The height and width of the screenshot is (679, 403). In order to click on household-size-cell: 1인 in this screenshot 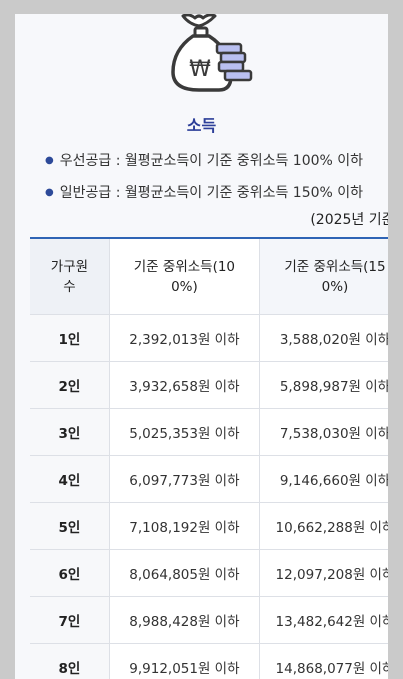, I will do `click(70, 338)`.